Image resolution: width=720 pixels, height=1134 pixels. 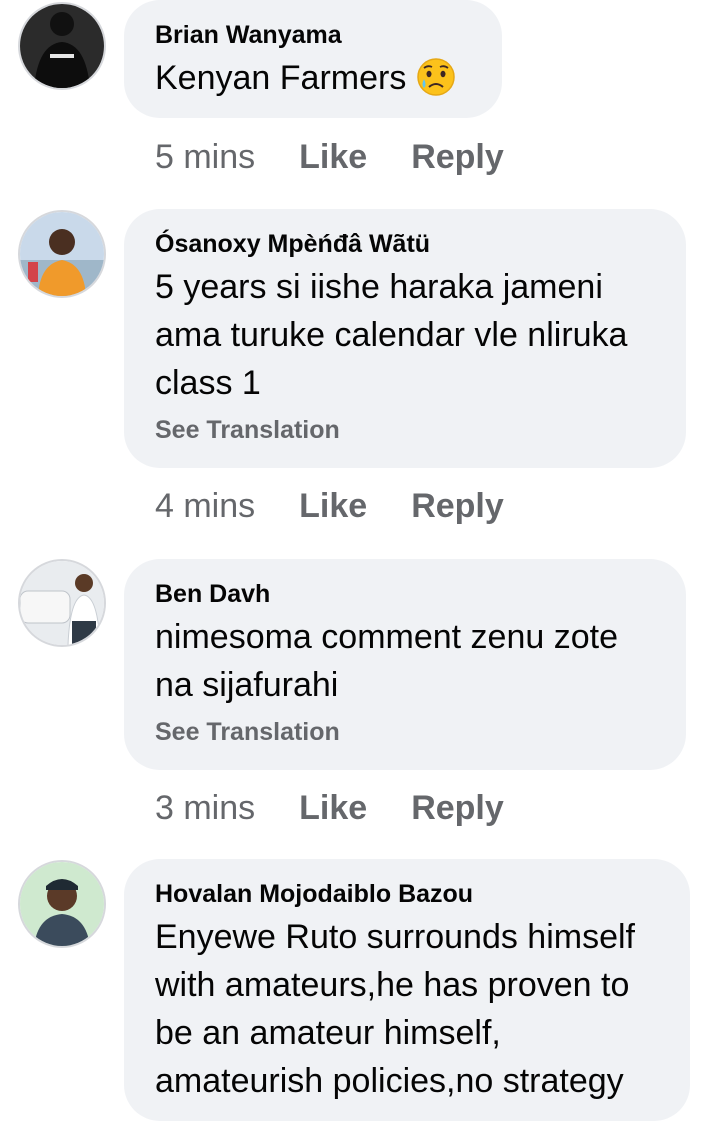 What do you see at coordinates (205, 157) in the screenshot?
I see `comment-timestamp: 5 mins` at bounding box center [205, 157].